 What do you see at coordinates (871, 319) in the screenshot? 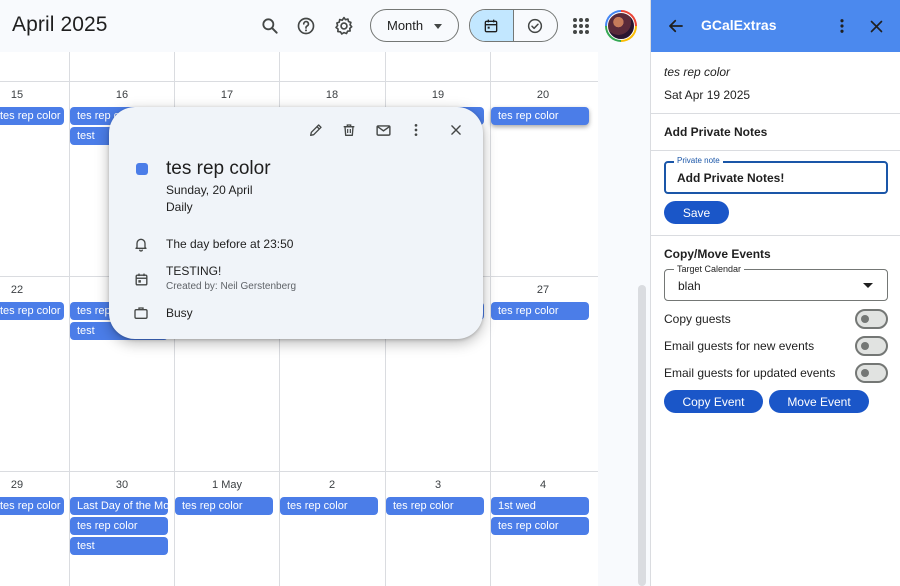
I see `copy-guests-toggle` at bounding box center [871, 319].